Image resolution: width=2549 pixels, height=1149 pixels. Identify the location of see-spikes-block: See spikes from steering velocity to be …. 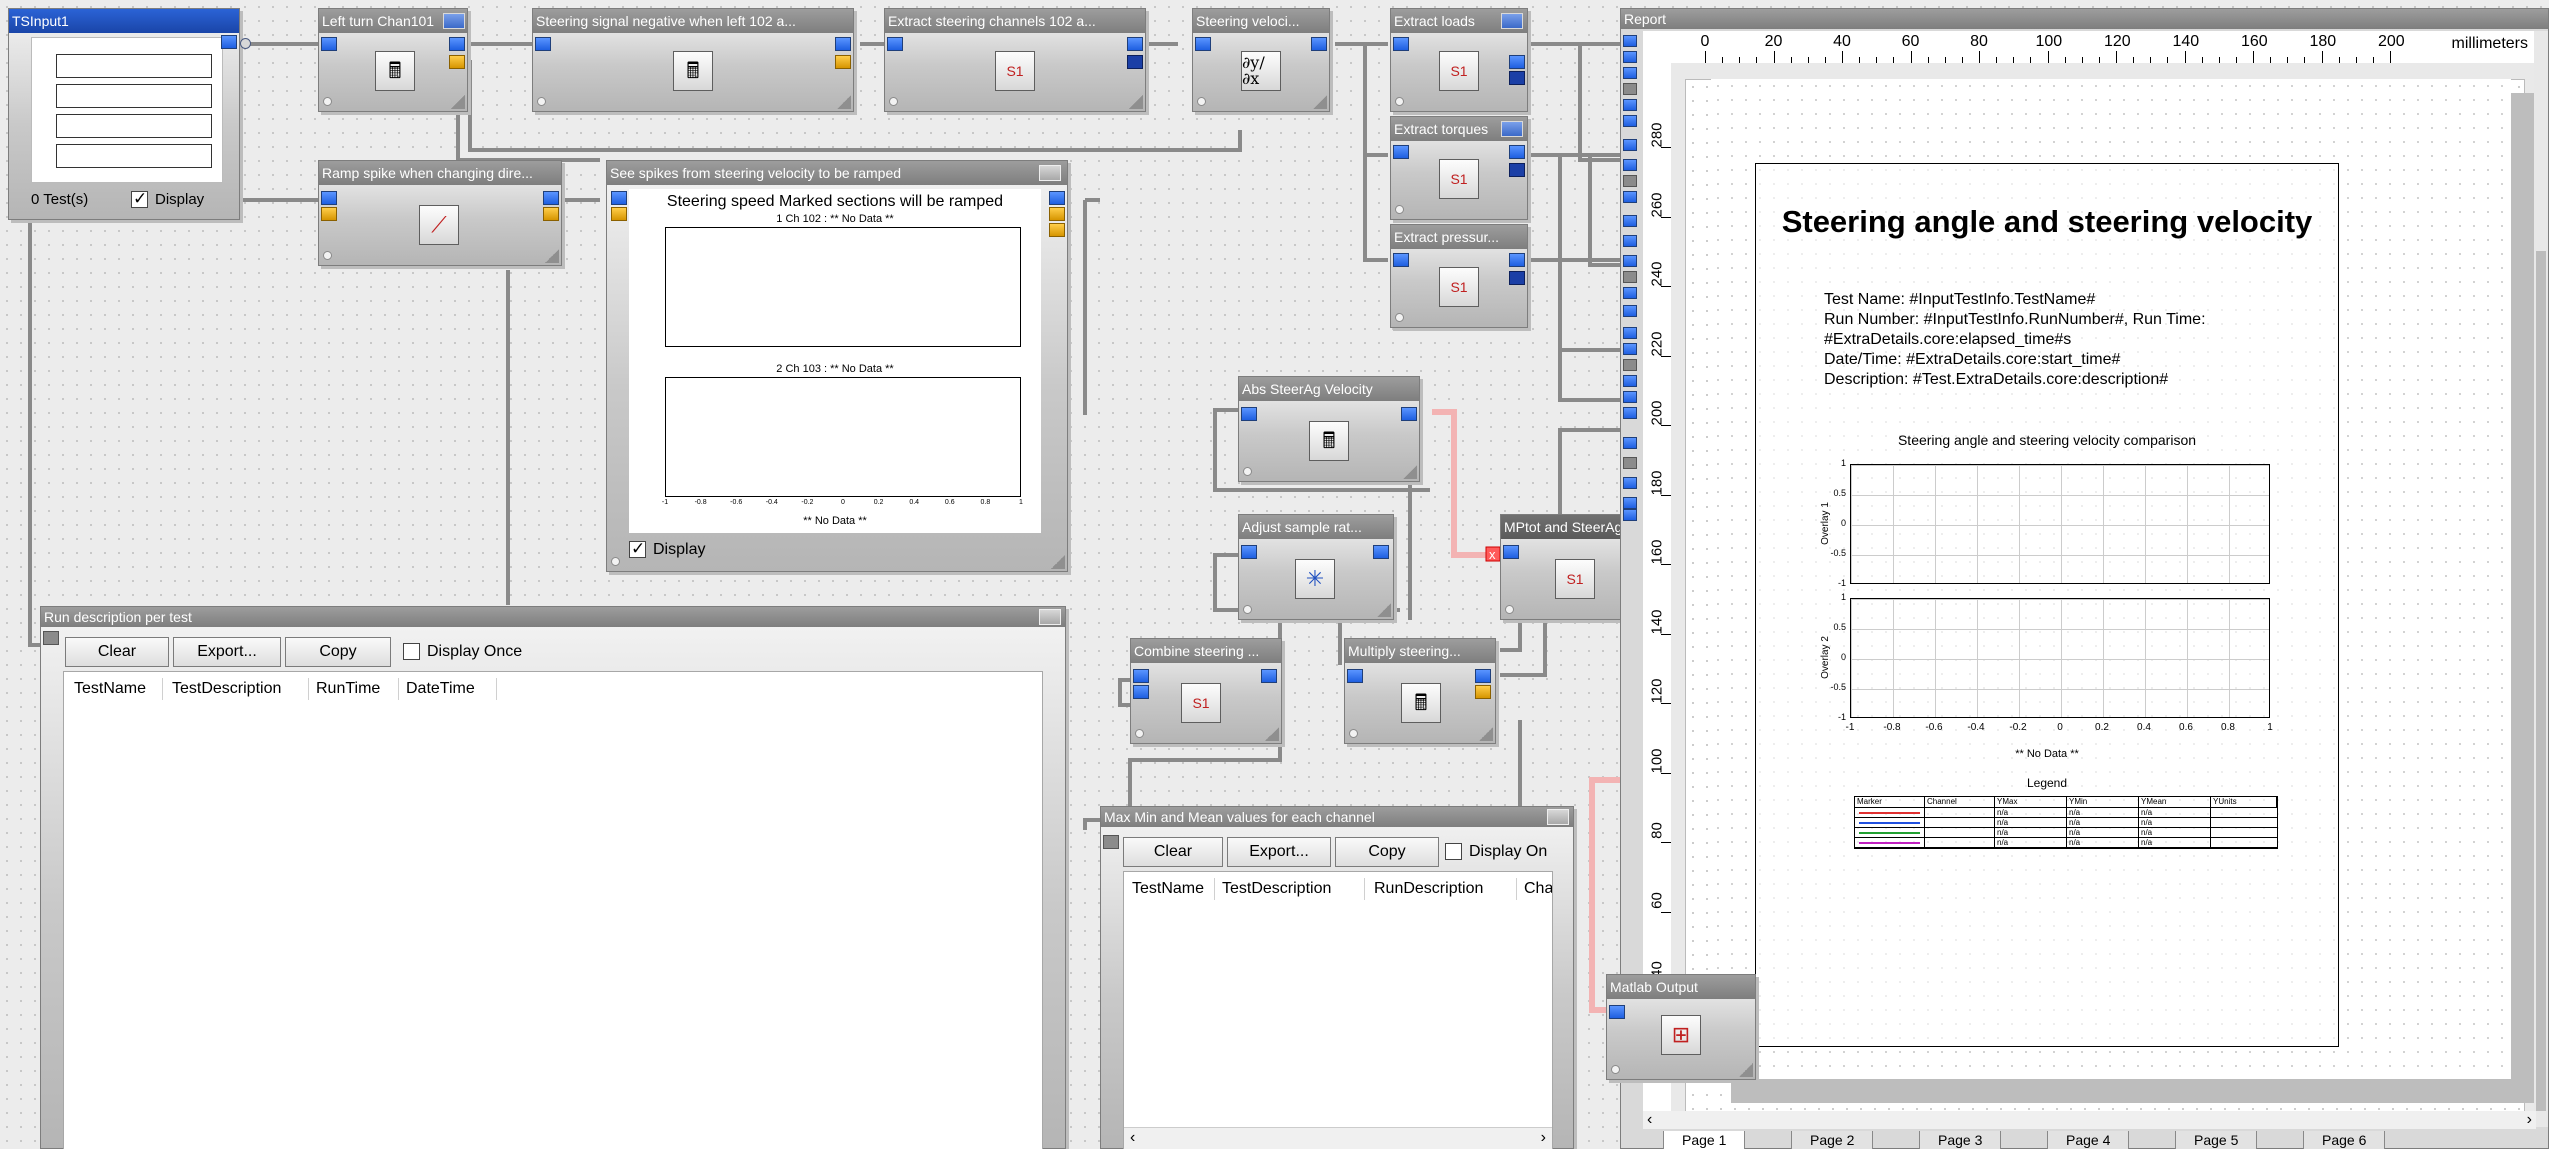
(837, 366).